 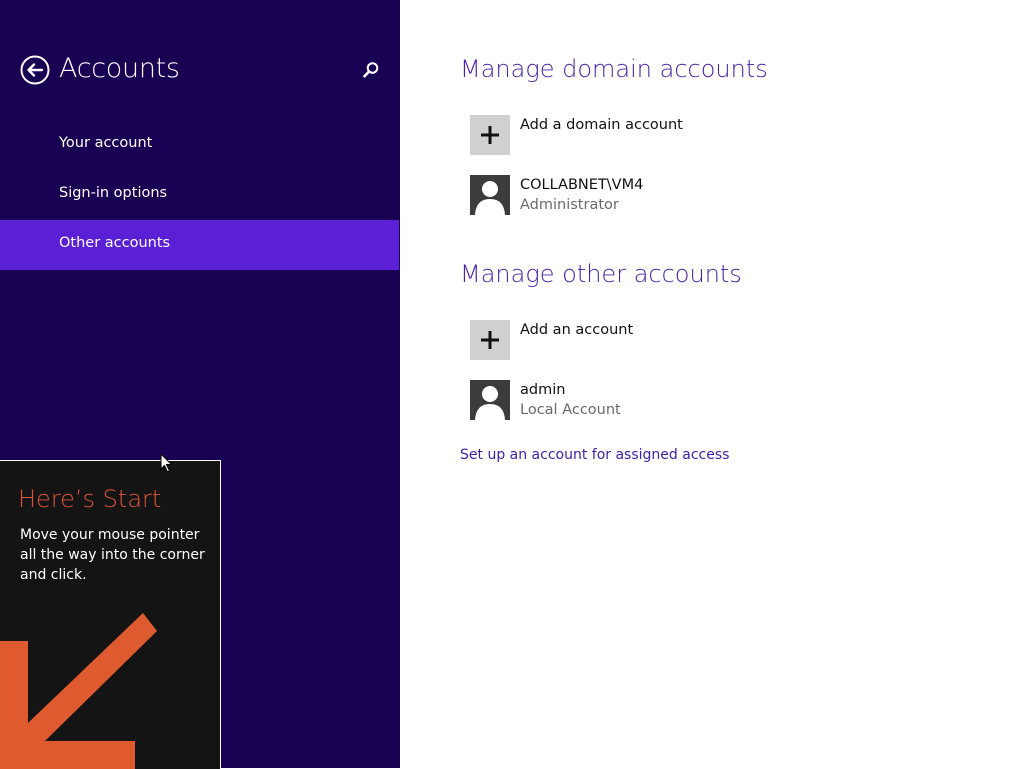 I want to click on account-type: Administrator, so click(x=569, y=205).